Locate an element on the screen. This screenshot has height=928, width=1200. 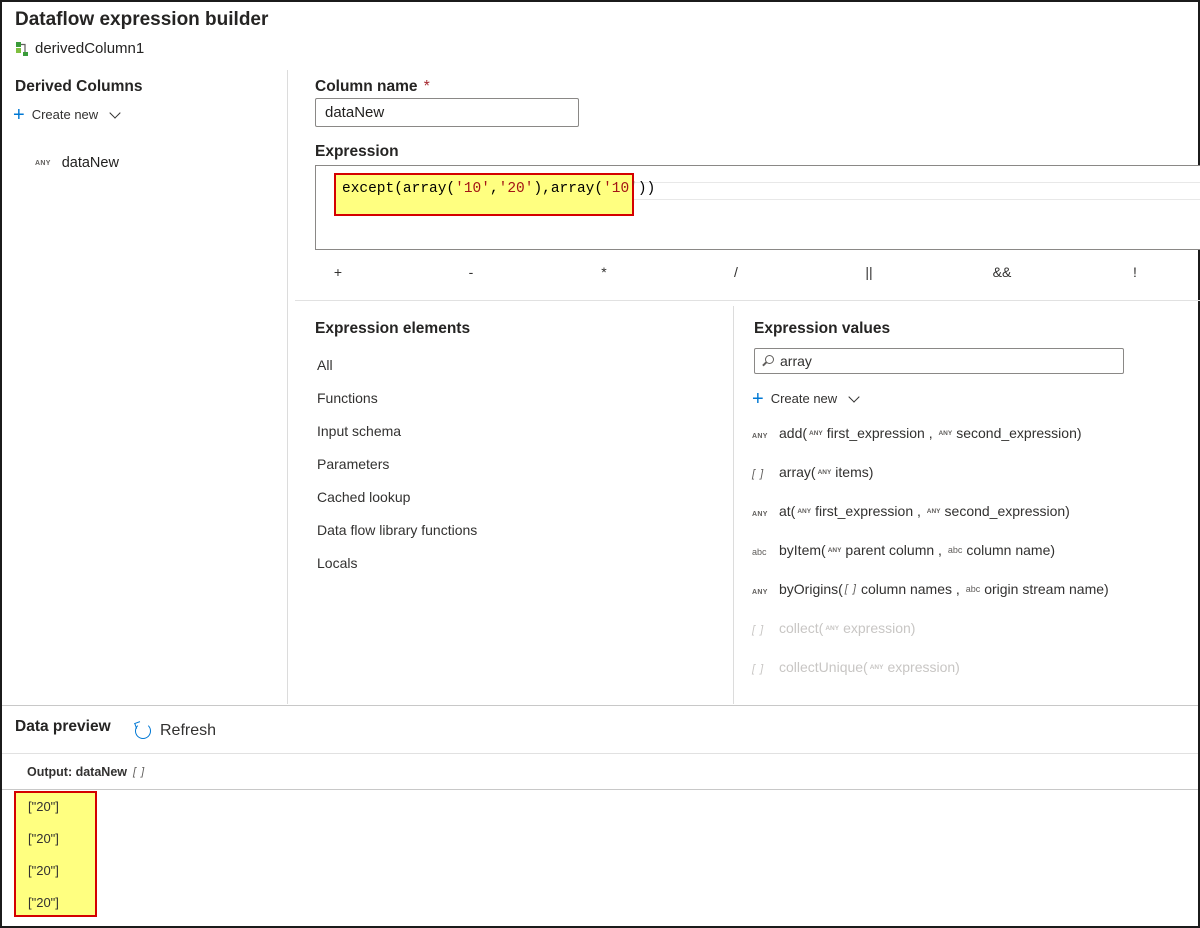
expression-elements-heading: Expression elements is located at coordinates (393, 328).